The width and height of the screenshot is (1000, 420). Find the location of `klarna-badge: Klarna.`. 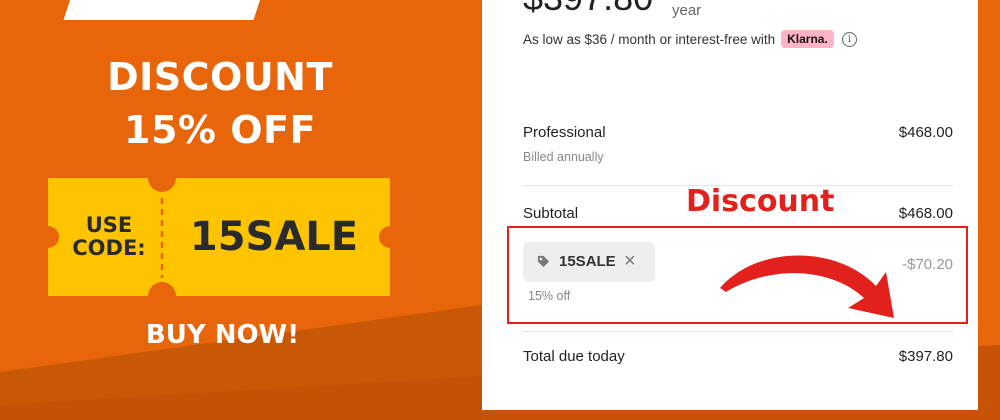

klarna-badge: Klarna. is located at coordinates (807, 39).